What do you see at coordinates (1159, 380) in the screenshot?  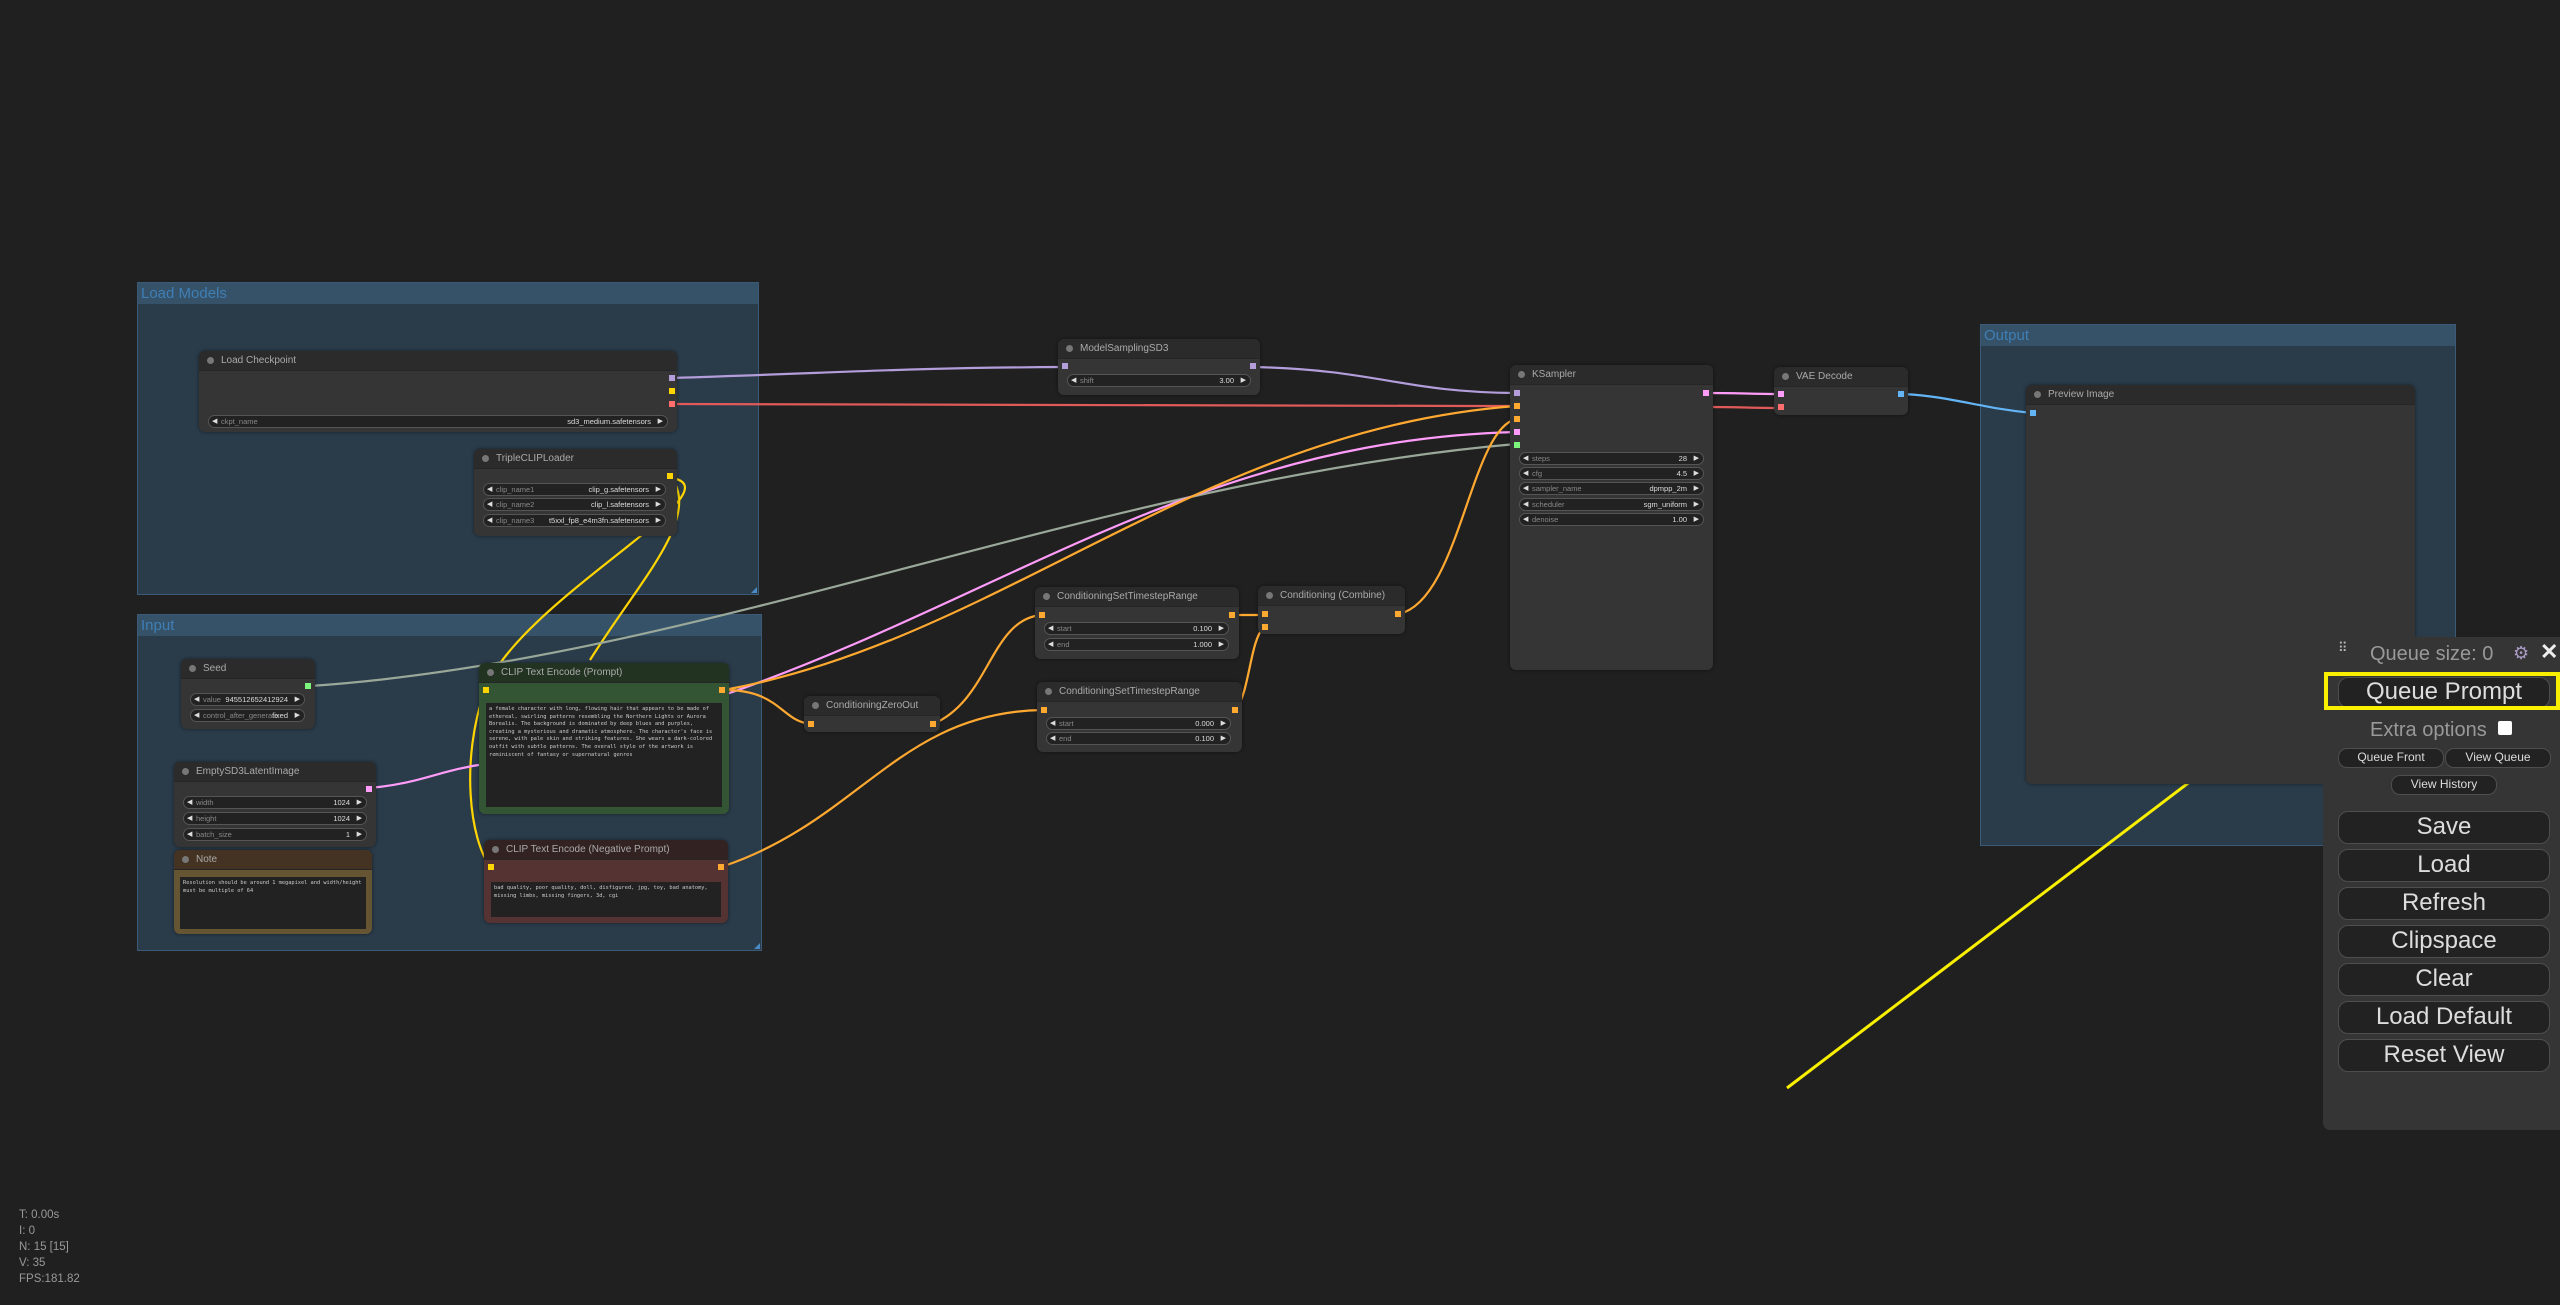 I see `widget-shift: ◀ shift 3.00 ▶` at bounding box center [1159, 380].